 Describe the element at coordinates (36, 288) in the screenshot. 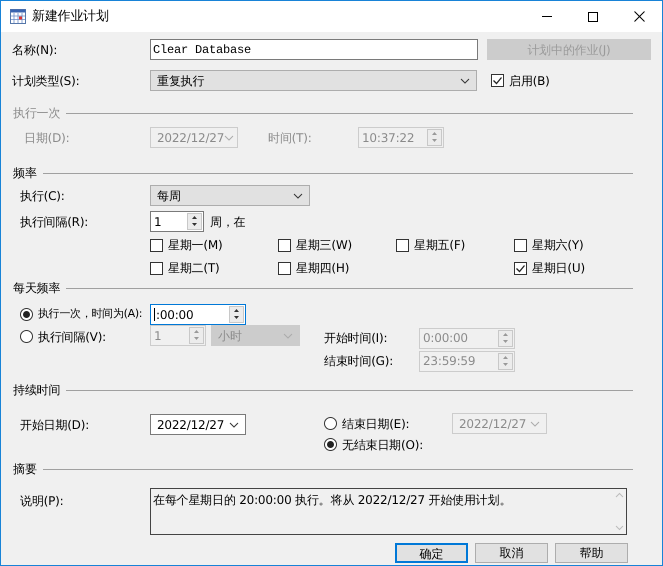

I see `group-title: 每天频率` at that location.